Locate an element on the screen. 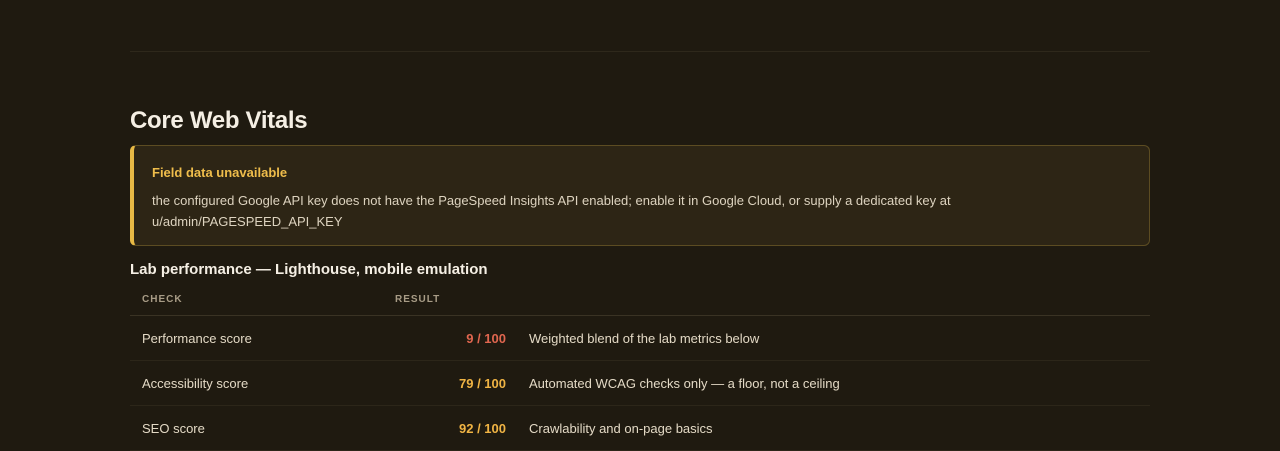  warning-title: Field data unavailable is located at coordinates (220, 172).